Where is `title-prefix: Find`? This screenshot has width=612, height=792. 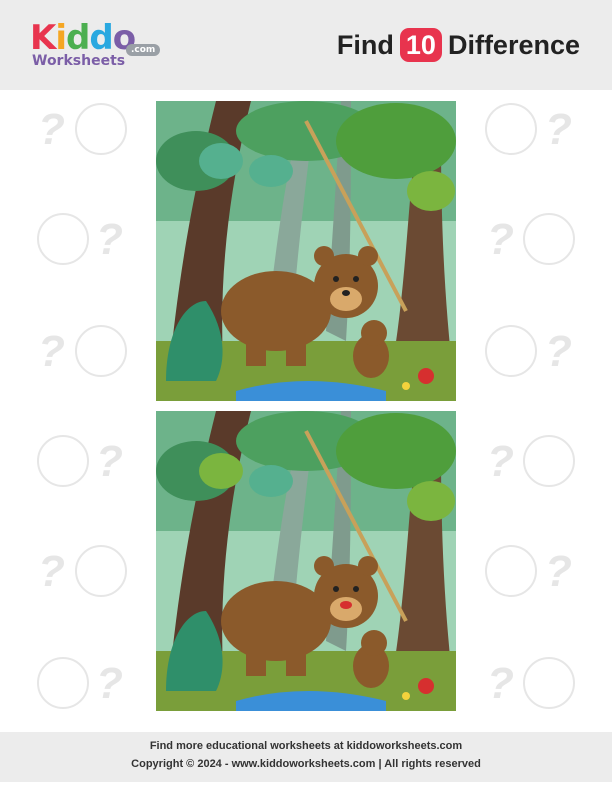 title-prefix: Find is located at coordinates (365, 44).